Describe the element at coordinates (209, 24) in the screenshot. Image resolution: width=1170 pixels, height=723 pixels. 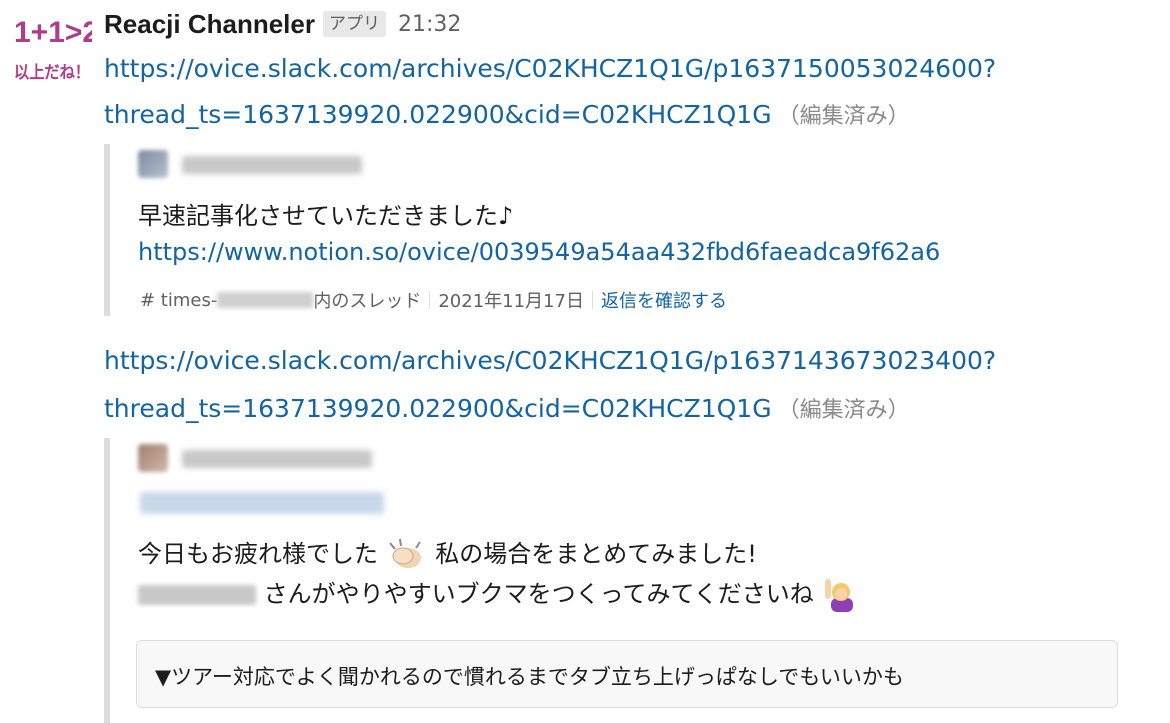
I see `bot-name: Reacji Channeler` at that location.